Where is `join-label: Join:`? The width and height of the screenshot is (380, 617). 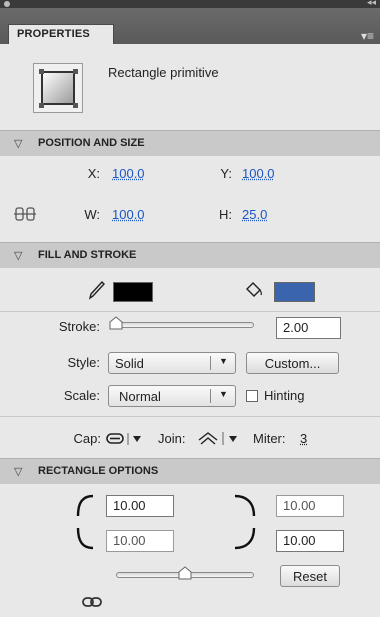 join-label: Join: is located at coordinates (172, 438).